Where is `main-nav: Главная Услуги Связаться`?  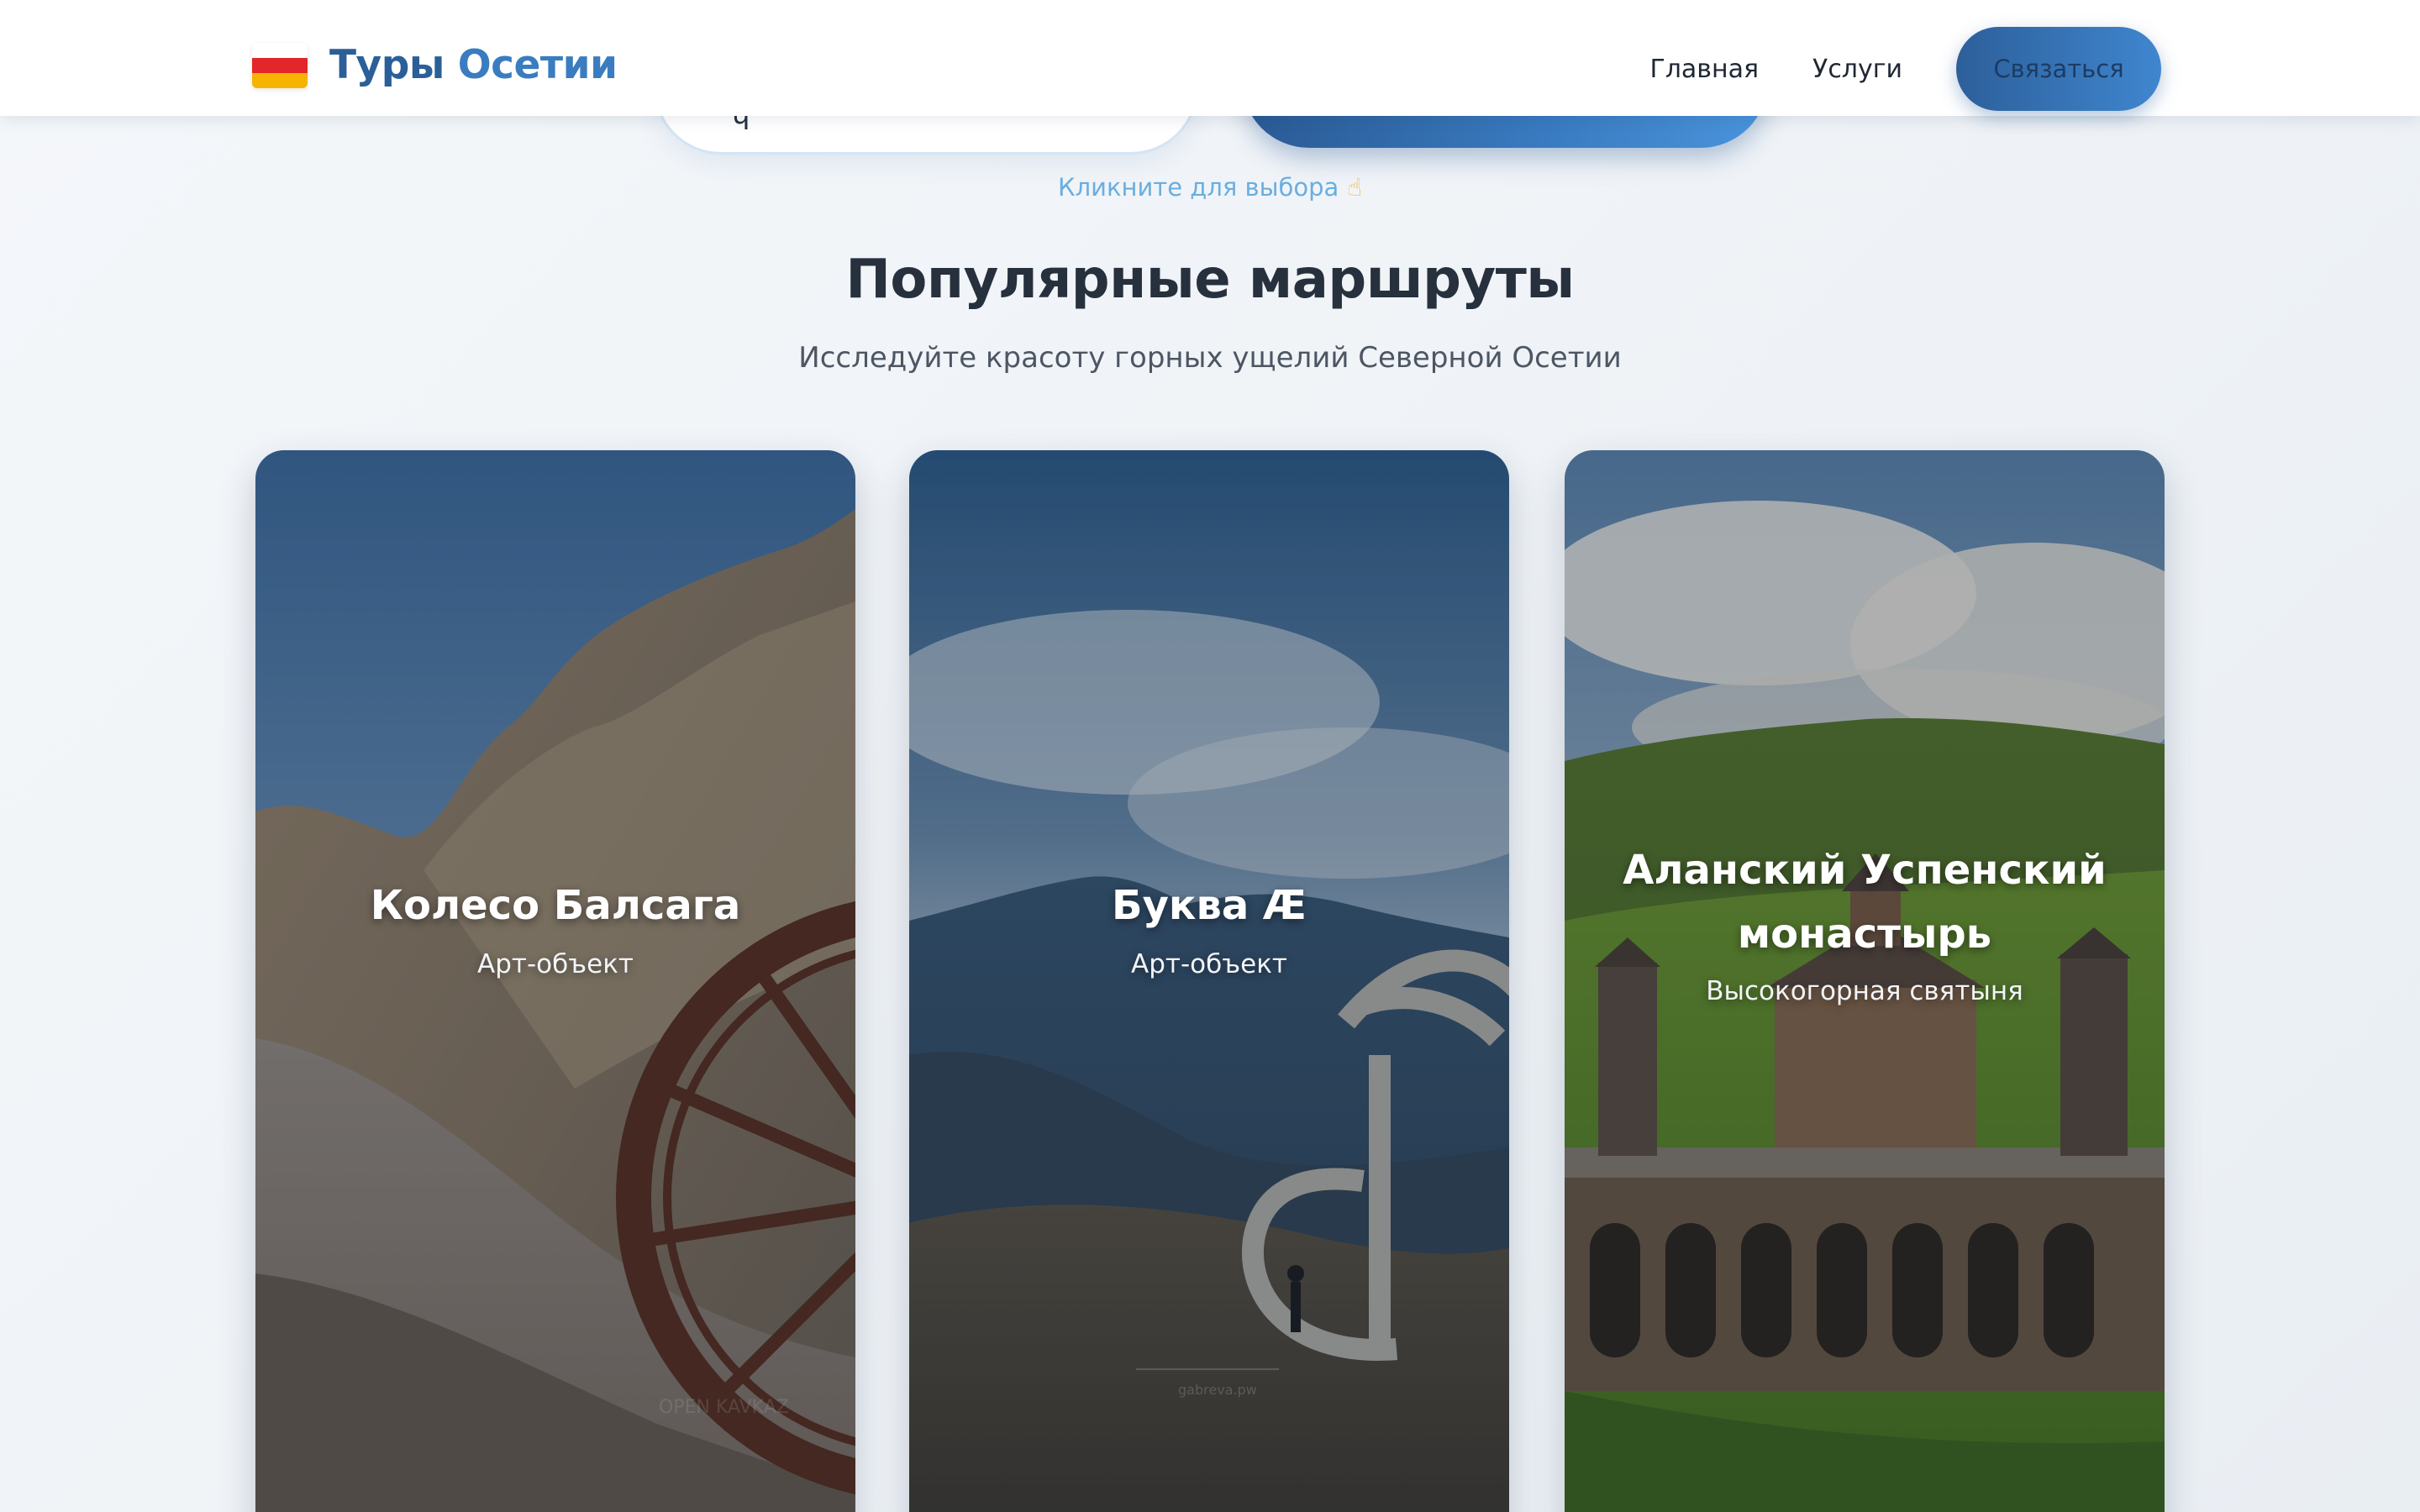
main-nav: Главная Услуги Связаться is located at coordinates (1905, 69).